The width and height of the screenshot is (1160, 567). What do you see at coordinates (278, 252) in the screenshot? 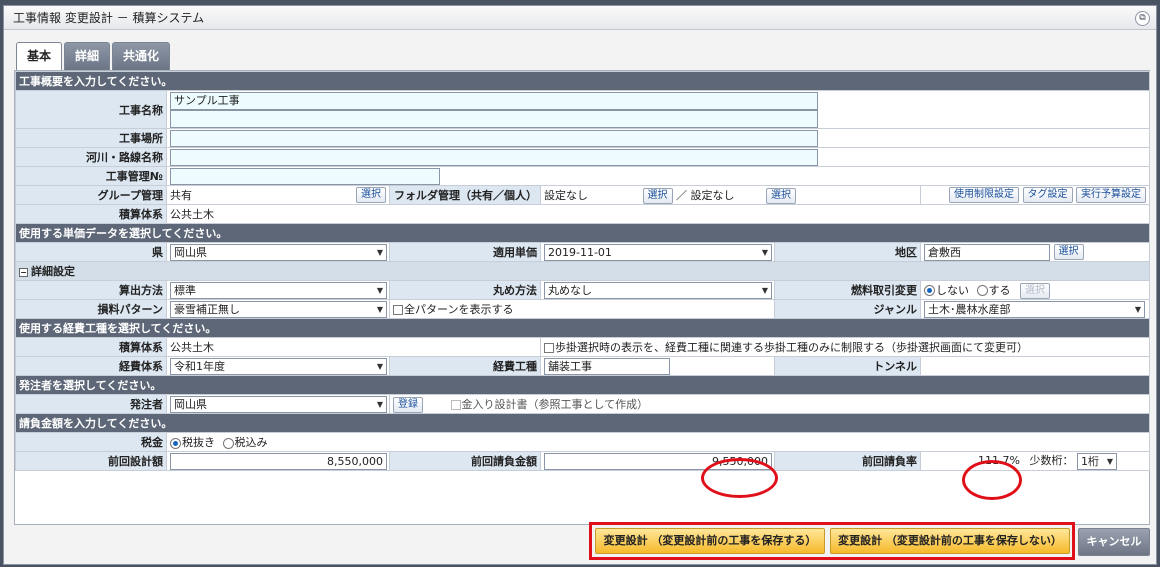
I see `prefecture-select: 岡山県 ▼` at bounding box center [278, 252].